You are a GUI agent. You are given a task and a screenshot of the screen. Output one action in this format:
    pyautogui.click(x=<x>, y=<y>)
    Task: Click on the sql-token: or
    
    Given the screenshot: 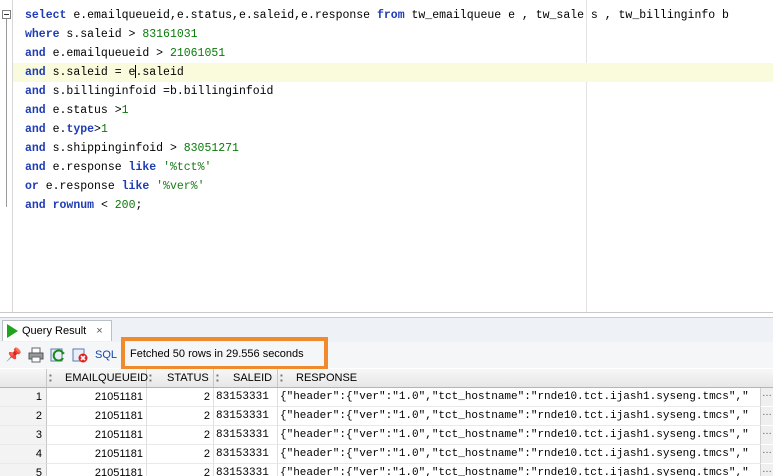 What is the action you would take?
    pyautogui.click(x=32, y=186)
    